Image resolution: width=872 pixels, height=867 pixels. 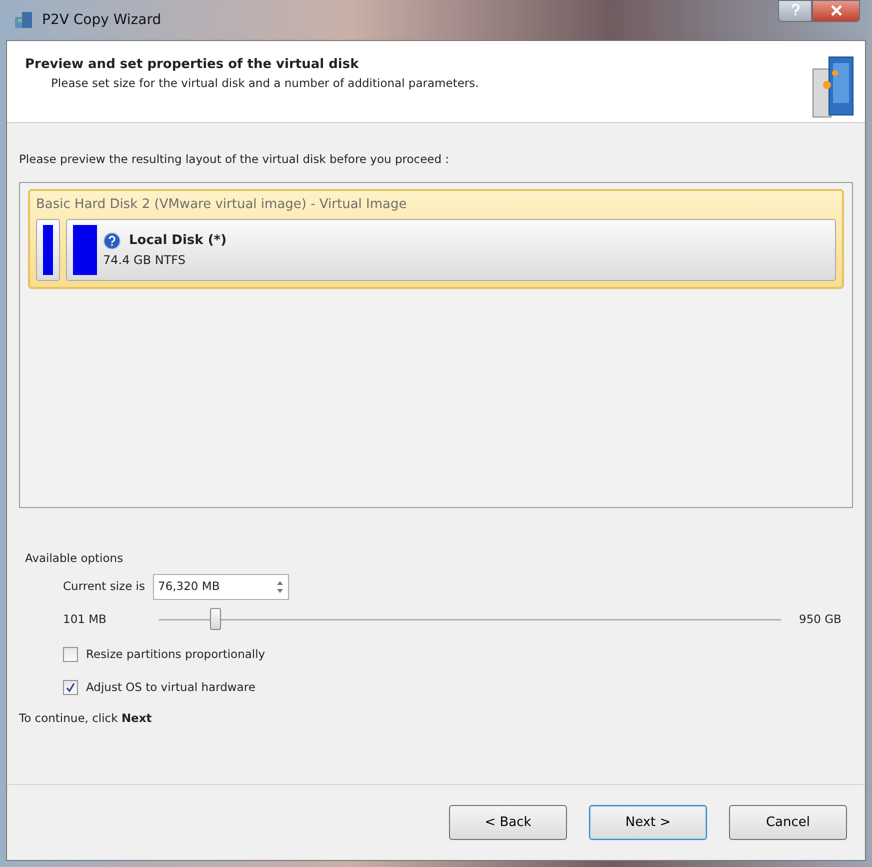 I want to click on close-icon, so click(x=836, y=10).